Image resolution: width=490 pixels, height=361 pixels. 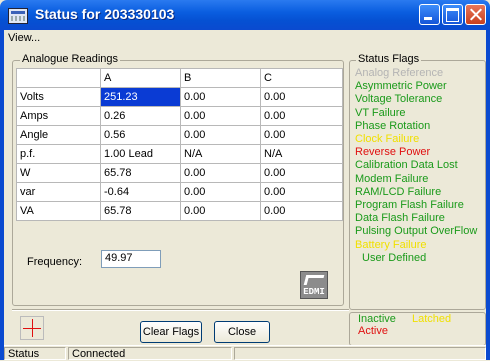 What do you see at coordinates (220, 78) in the screenshot?
I see `table-header-cell: B` at bounding box center [220, 78].